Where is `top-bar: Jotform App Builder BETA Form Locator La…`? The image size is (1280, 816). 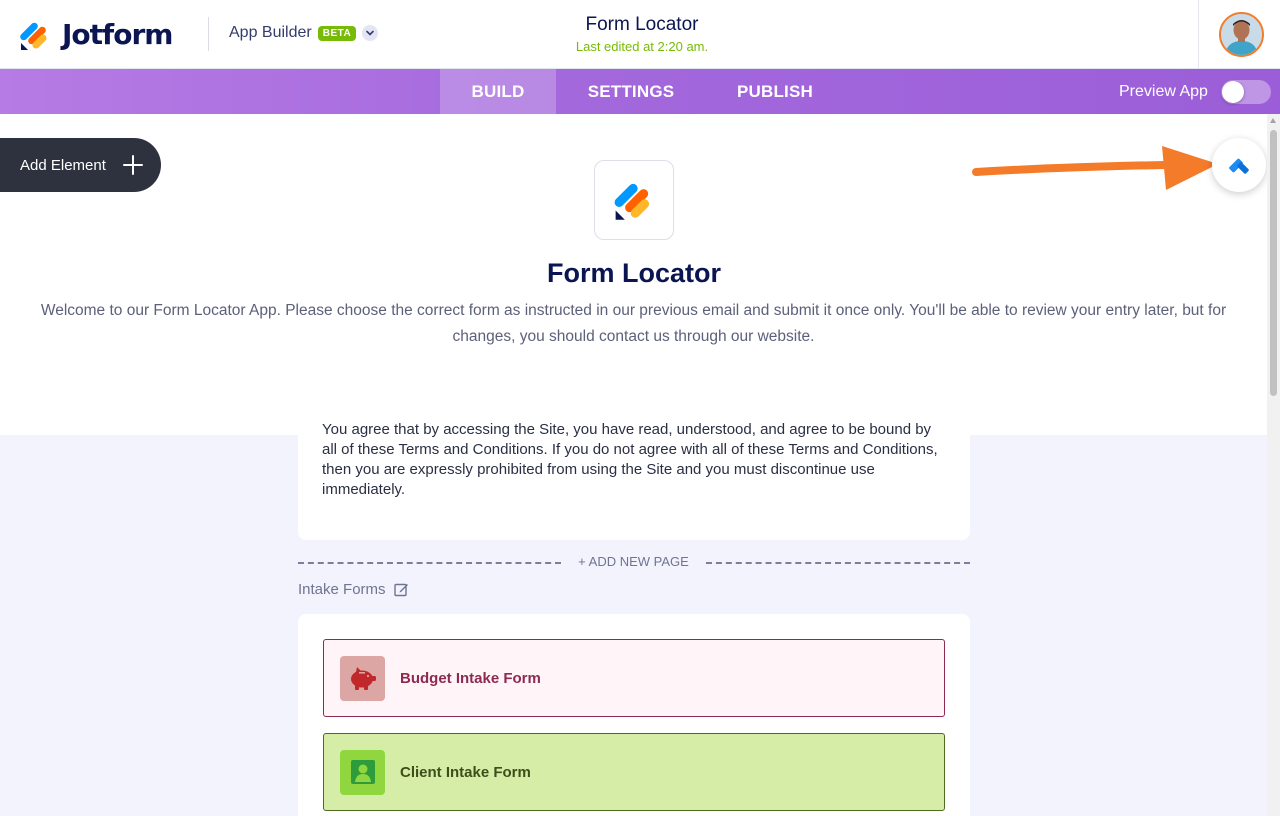 top-bar: Jotform App Builder BETA Form Locator La… is located at coordinates (640, 34).